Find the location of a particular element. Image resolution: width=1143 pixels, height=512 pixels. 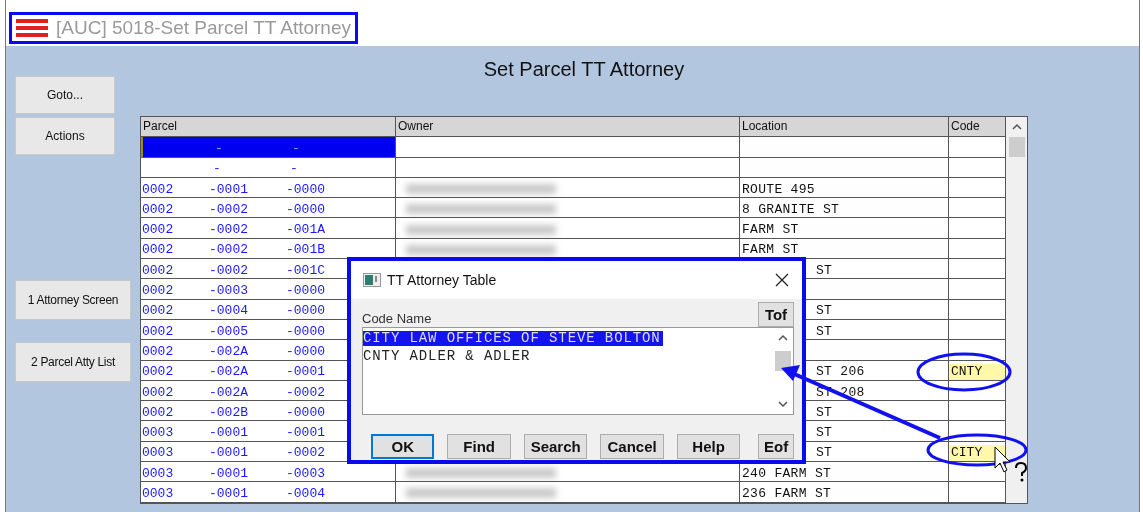

list-item: CITY LAW OFFICES OF STEVE BOLTON is located at coordinates (513, 338).